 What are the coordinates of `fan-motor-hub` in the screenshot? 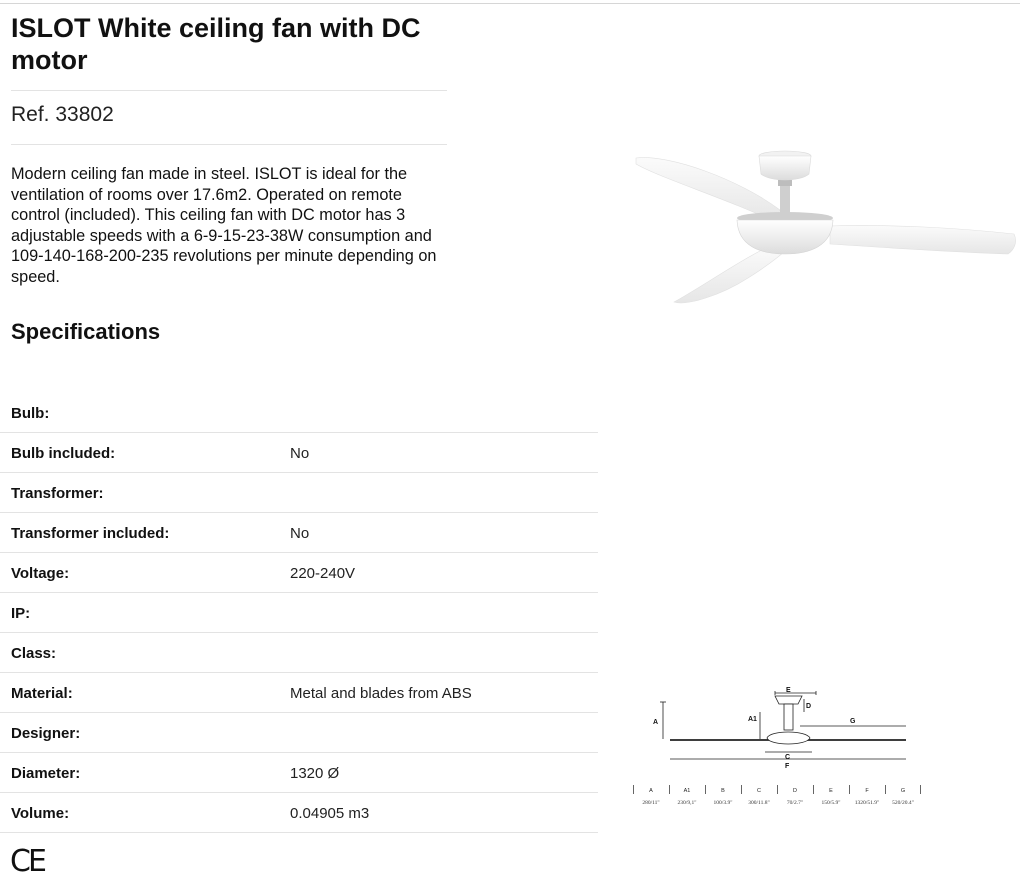 It's located at (785, 233).